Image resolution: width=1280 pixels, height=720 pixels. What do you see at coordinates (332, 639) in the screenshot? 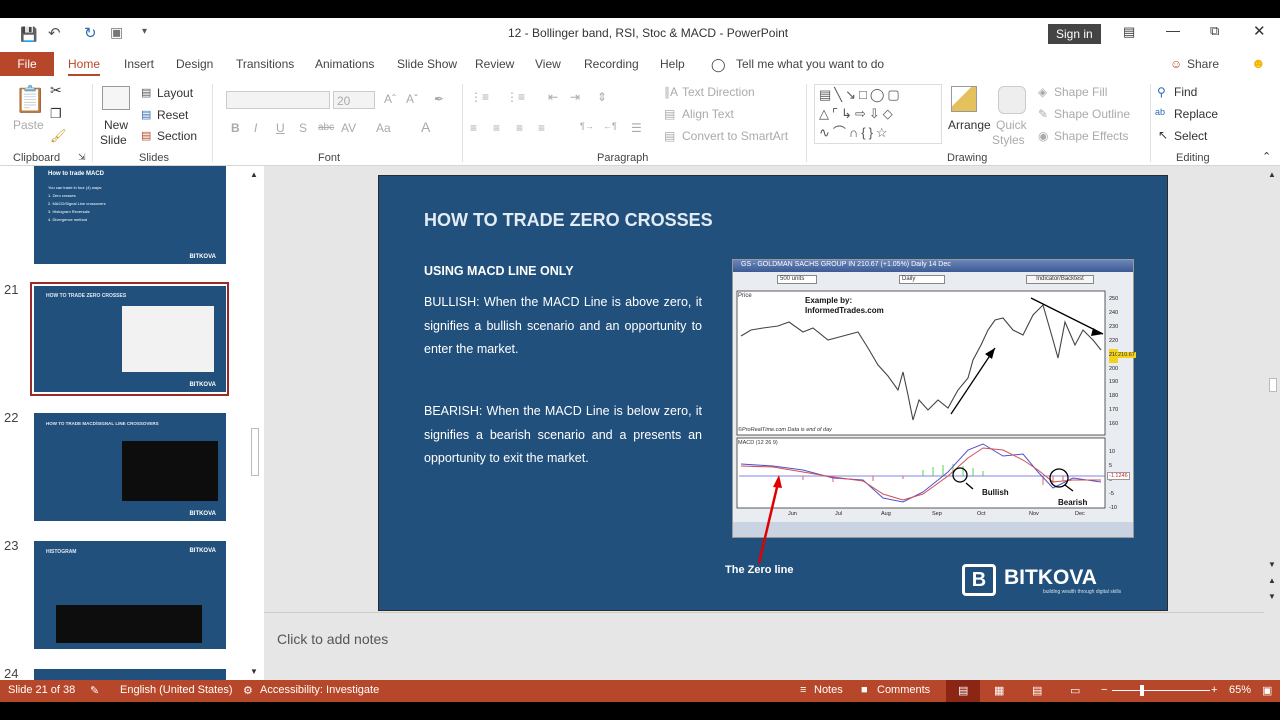
I see `notes-placeholder: Click to add notes` at bounding box center [332, 639].